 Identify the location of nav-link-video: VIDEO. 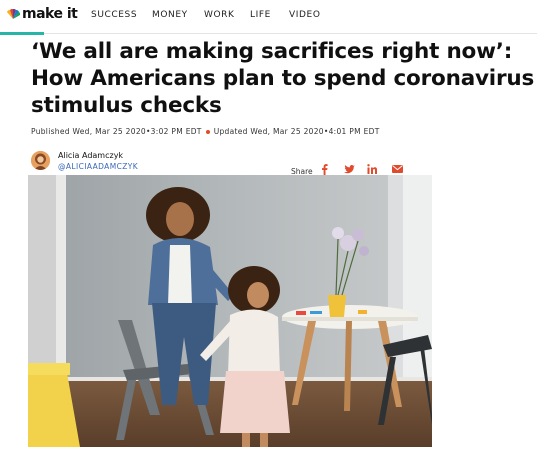
(305, 15).